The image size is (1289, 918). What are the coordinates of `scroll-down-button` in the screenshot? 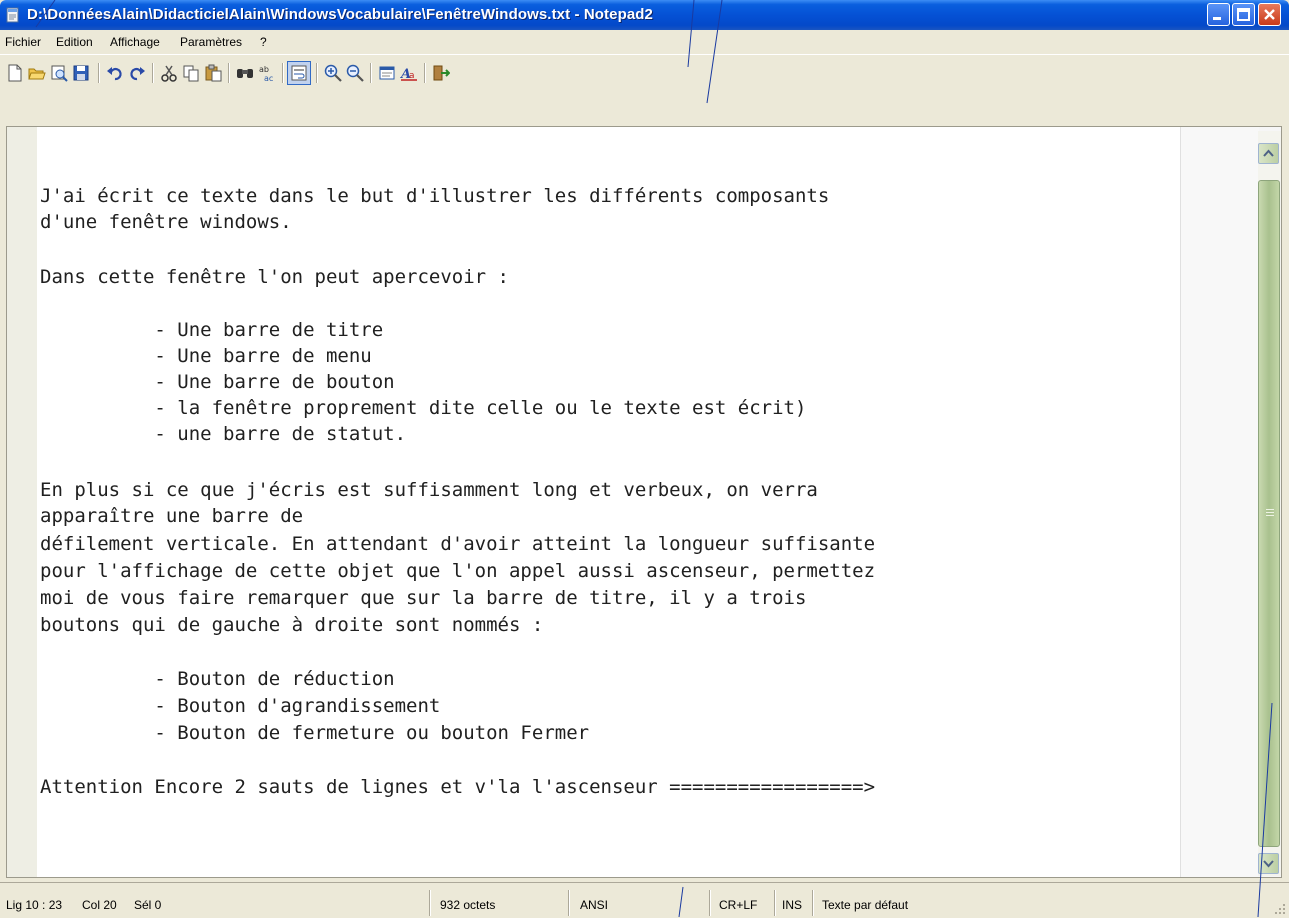 It's located at (1268, 863).